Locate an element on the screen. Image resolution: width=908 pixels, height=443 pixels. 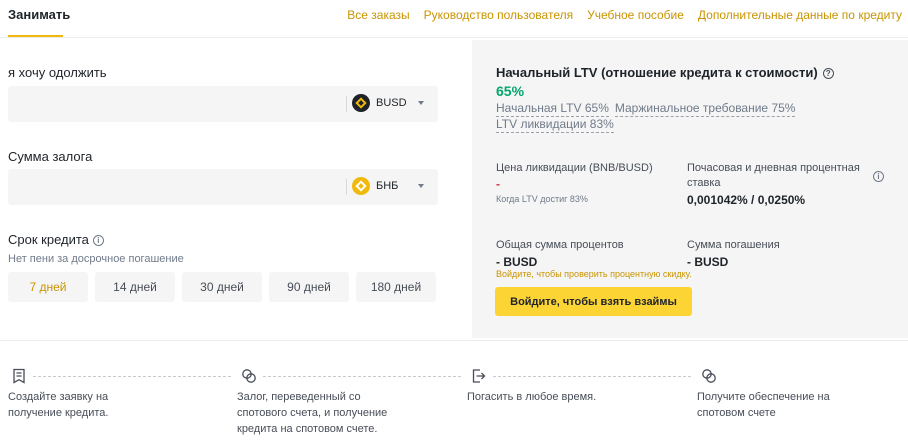
question-icon: ? is located at coordinates (828, 73).